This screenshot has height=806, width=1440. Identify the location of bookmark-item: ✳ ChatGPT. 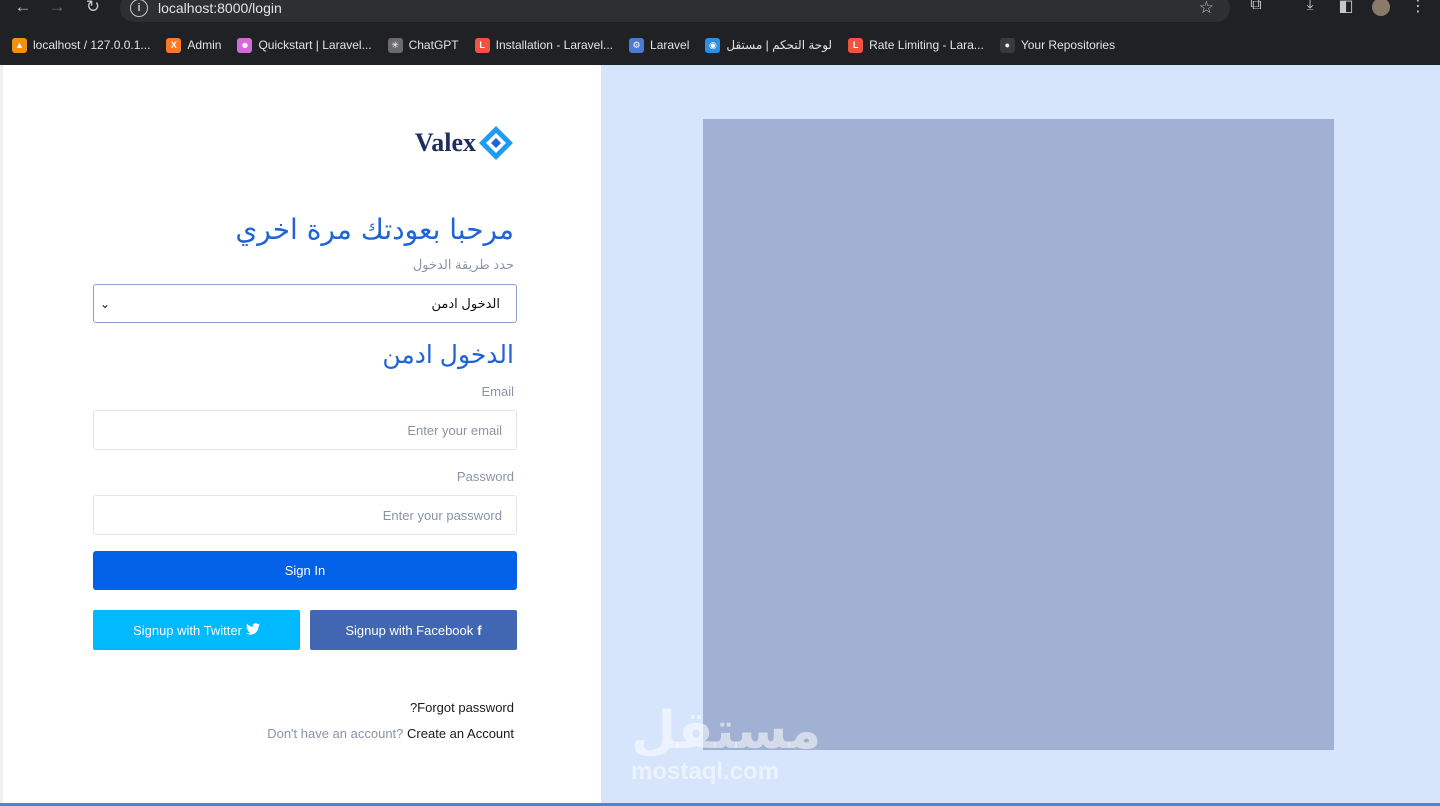
(423, 45).